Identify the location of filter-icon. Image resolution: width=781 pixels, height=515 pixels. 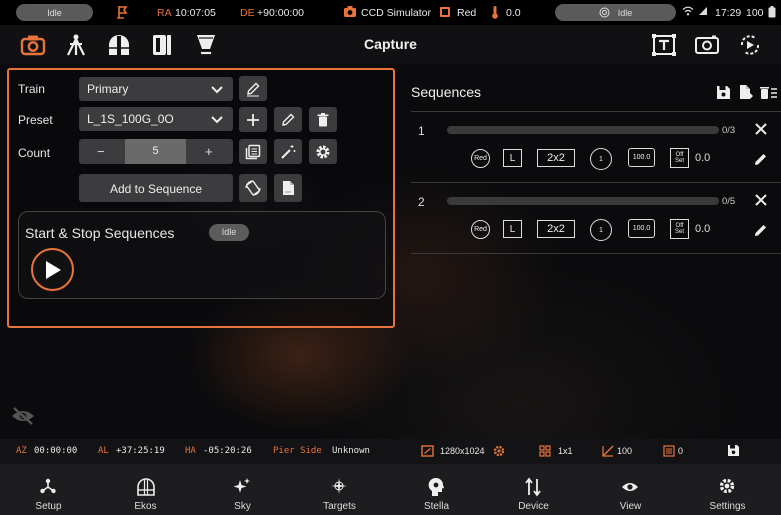
(445, 13).